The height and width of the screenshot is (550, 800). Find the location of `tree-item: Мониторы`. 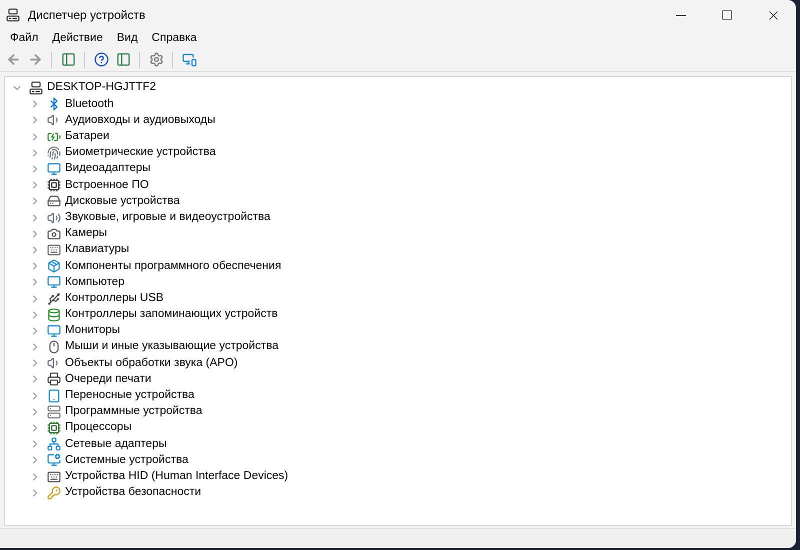

tree-item: Мониторы is located at coordinates (92, 331).